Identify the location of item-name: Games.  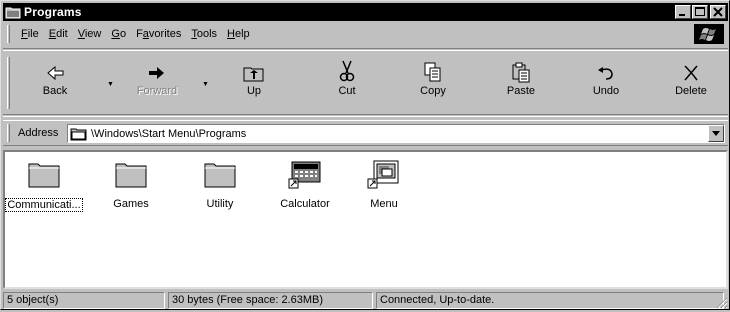
(131, 204).